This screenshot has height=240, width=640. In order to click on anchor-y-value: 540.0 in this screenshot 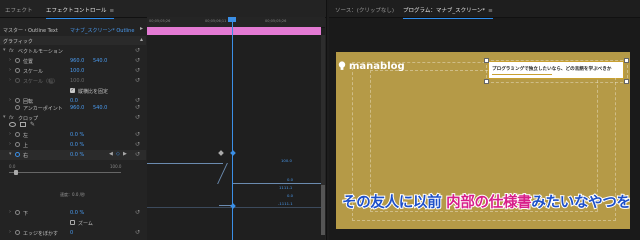, I will do `click(100, 108)`.